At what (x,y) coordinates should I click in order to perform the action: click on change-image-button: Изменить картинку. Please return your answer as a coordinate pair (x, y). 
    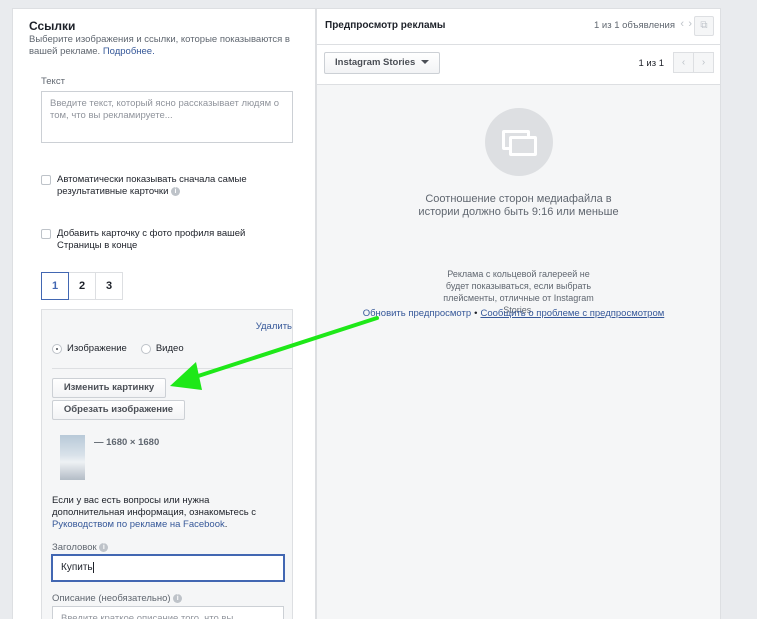
    Looking at the image, I should click on (109, 388).